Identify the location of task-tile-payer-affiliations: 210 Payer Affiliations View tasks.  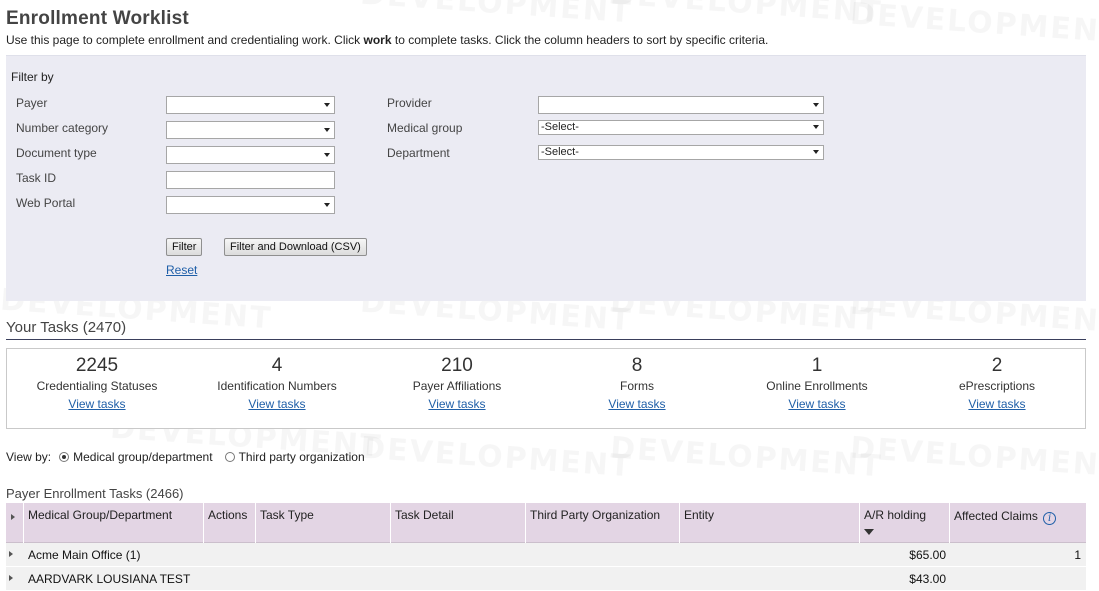
(457, 384).